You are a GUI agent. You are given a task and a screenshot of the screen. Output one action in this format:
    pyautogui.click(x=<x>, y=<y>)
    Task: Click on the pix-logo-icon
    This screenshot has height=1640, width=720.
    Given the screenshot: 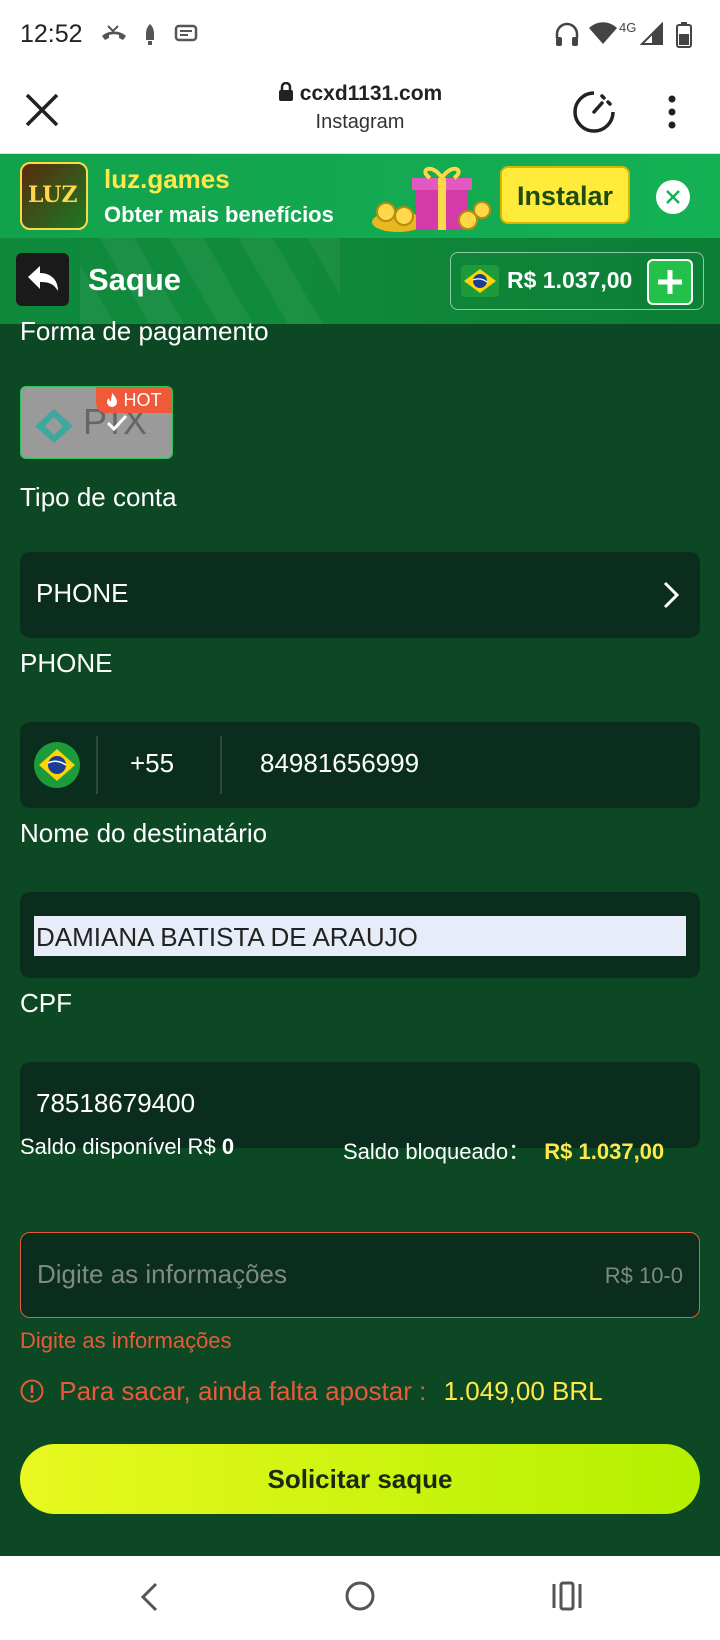 What is the action you would take?
    pyautogui.click(x=54, y=426)
    